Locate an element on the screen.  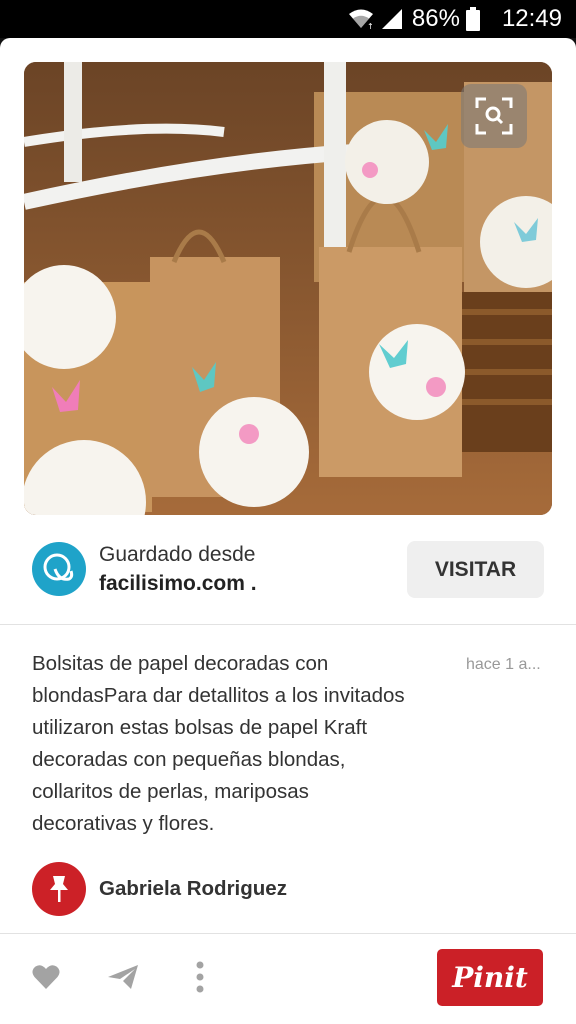
divider is located at coordinates (288, 624).